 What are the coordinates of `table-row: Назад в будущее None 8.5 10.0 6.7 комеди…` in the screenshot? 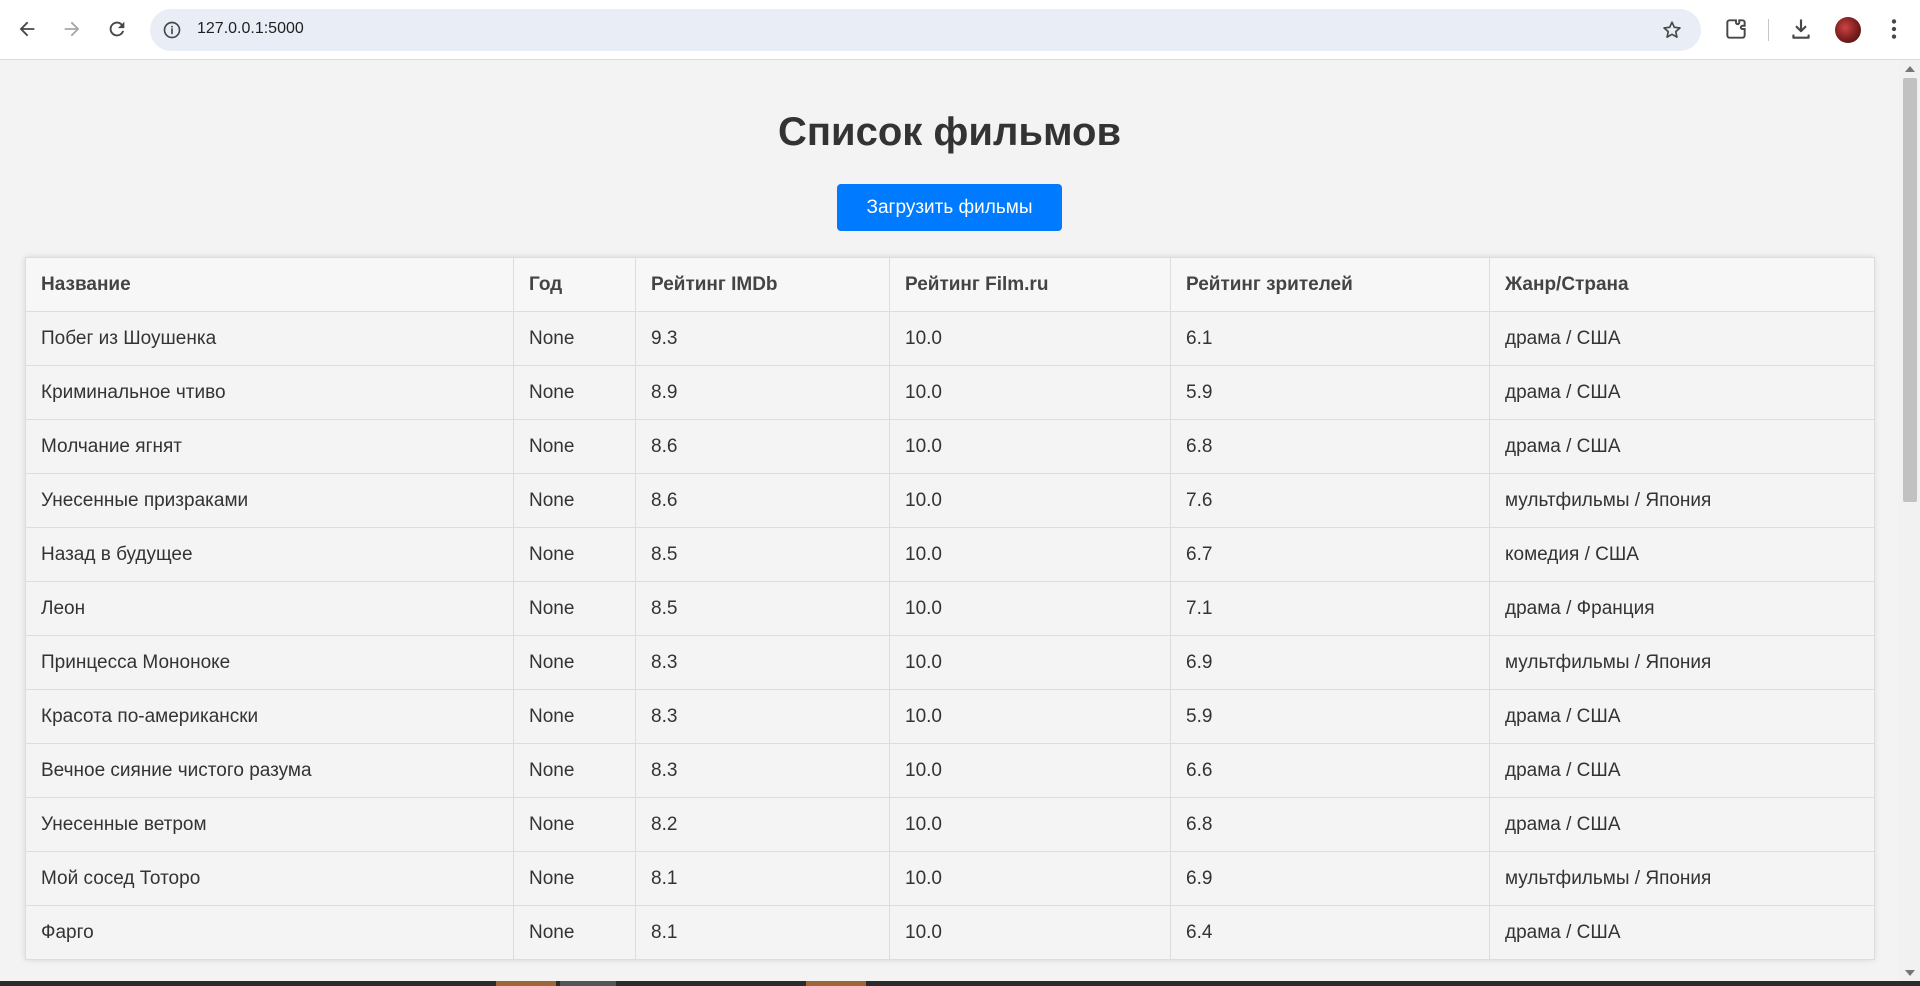 It's located at (950, 554).